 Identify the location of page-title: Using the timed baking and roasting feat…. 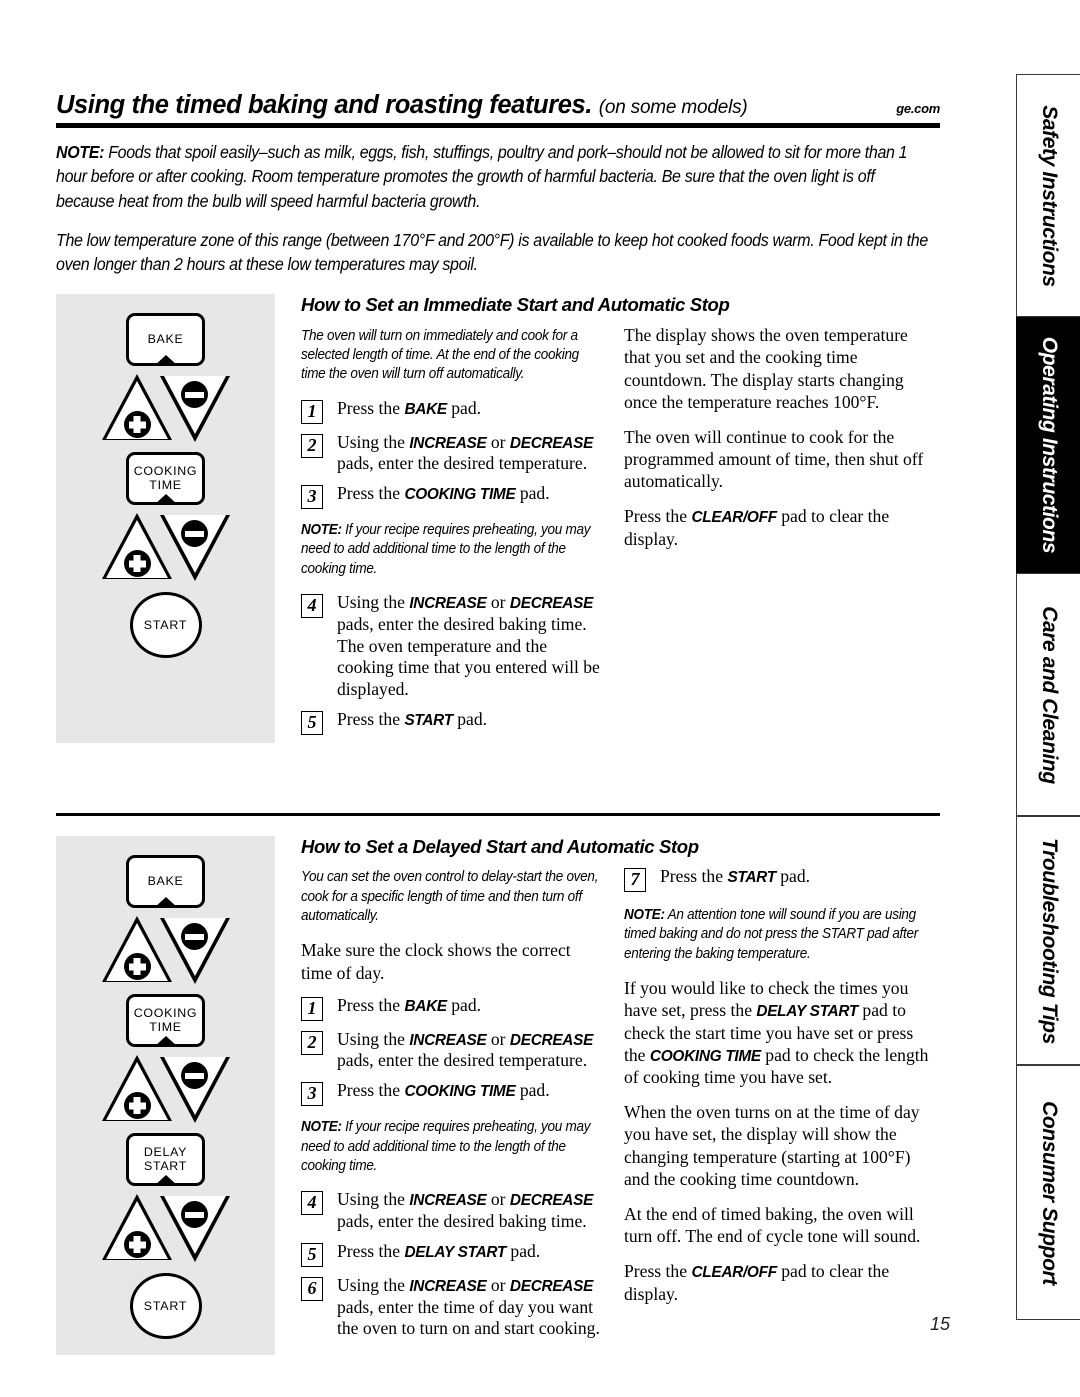
(402, 104).